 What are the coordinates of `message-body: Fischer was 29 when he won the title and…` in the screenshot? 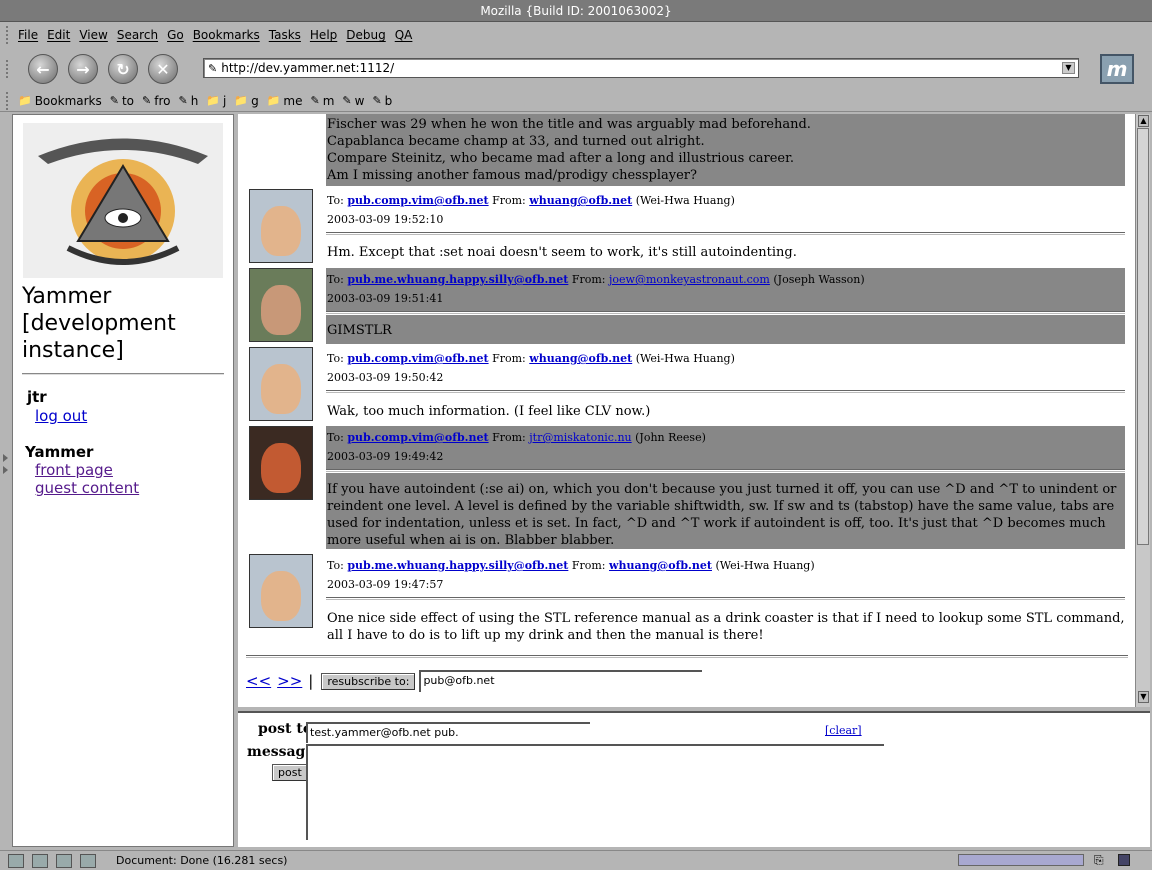 It's located at (725, 150).